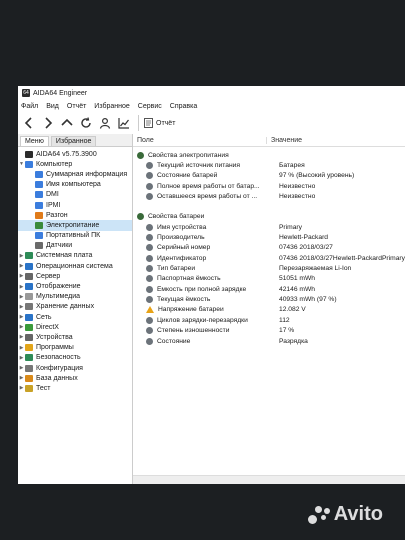  Describe the element at coordinates (269, 289) in the screenshot. I see `detail-row: Ёмкость при полной зарядке 42146 mWh` at that location.